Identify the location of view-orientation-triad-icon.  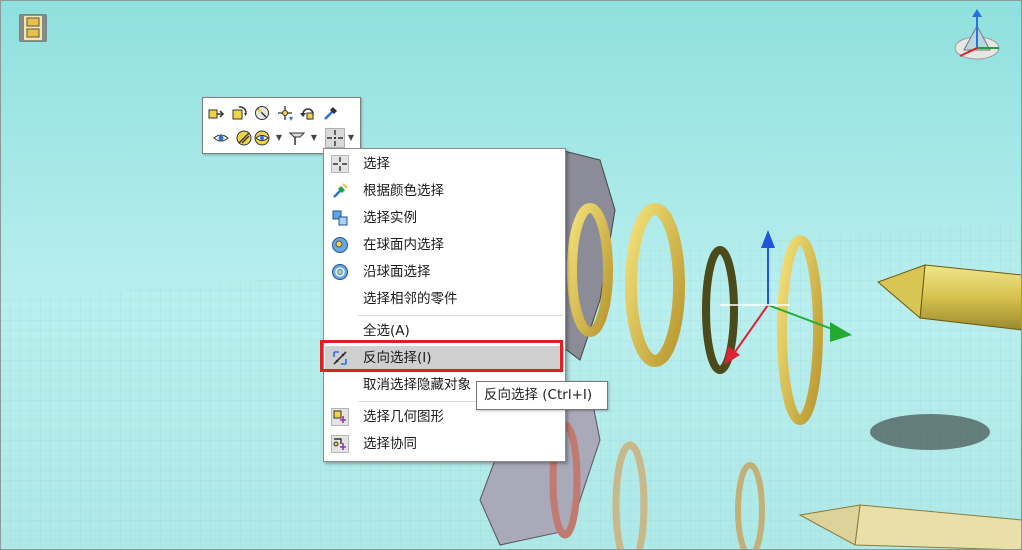
(977, 35).